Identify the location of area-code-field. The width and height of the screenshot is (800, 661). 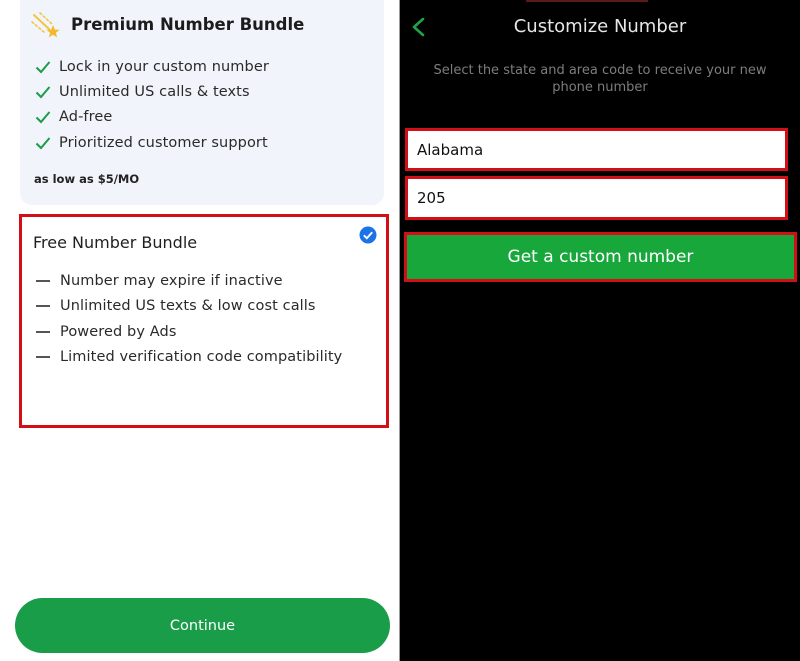
(596, 198).